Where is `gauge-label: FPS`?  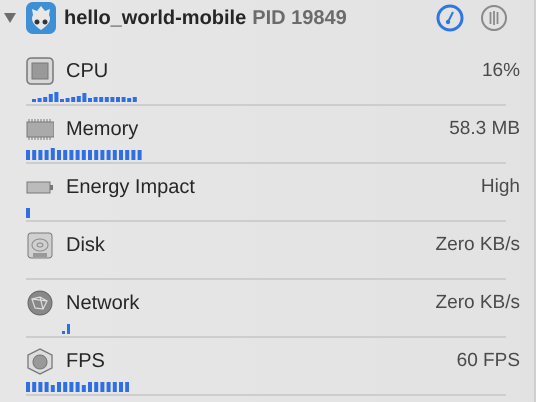
gauge-label: FPS is located at coordinates (85, 361).